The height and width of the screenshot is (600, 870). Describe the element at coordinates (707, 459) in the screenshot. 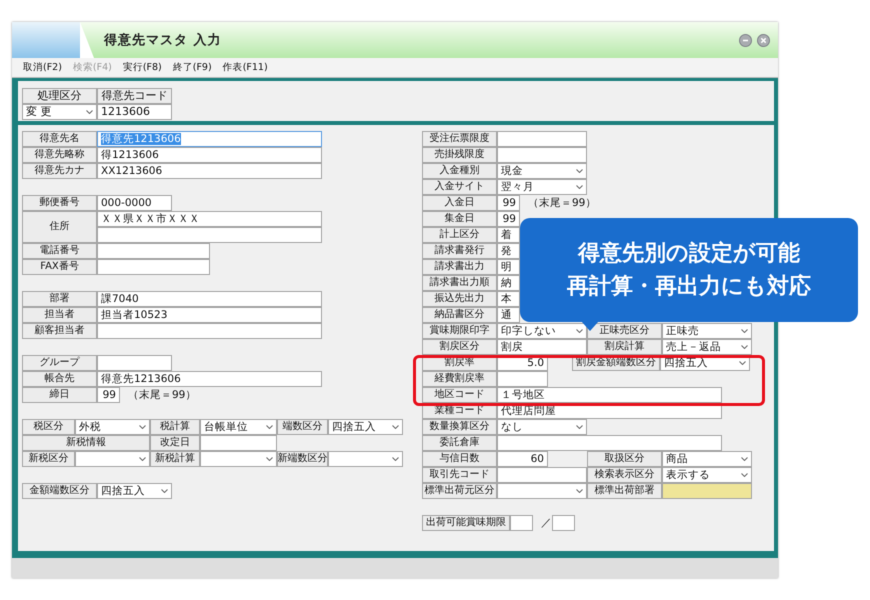

I see `dropdown: 商品` at that location.